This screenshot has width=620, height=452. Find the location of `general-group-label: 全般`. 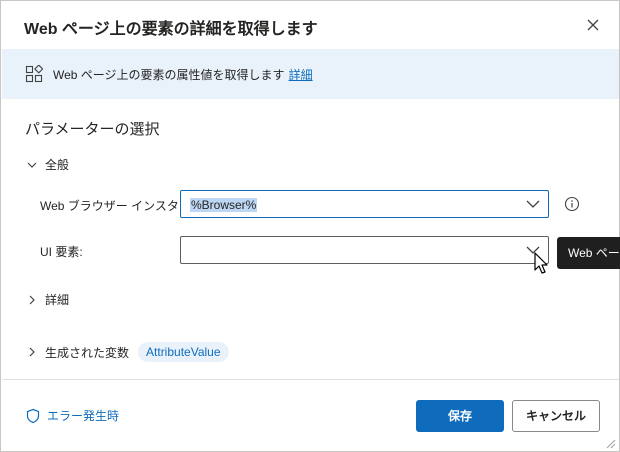

general-group-label: 全般 is located at coordinates (57, 165).